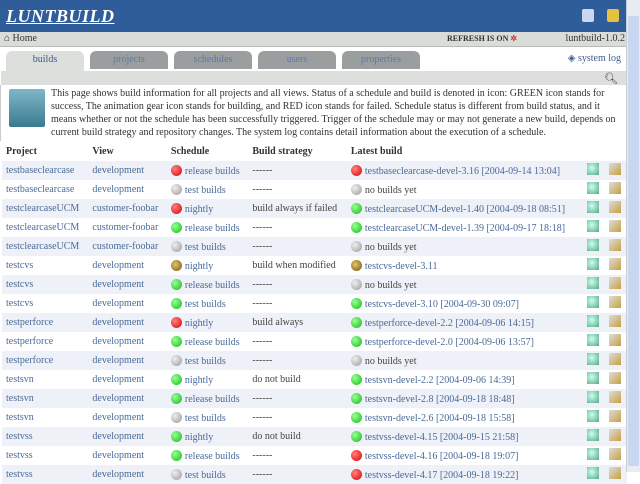 This screenshot has height=484, width=640. Describe the element at coordinates (45, 417) in the screenshot. I see `project-link: testsvn` at that location.